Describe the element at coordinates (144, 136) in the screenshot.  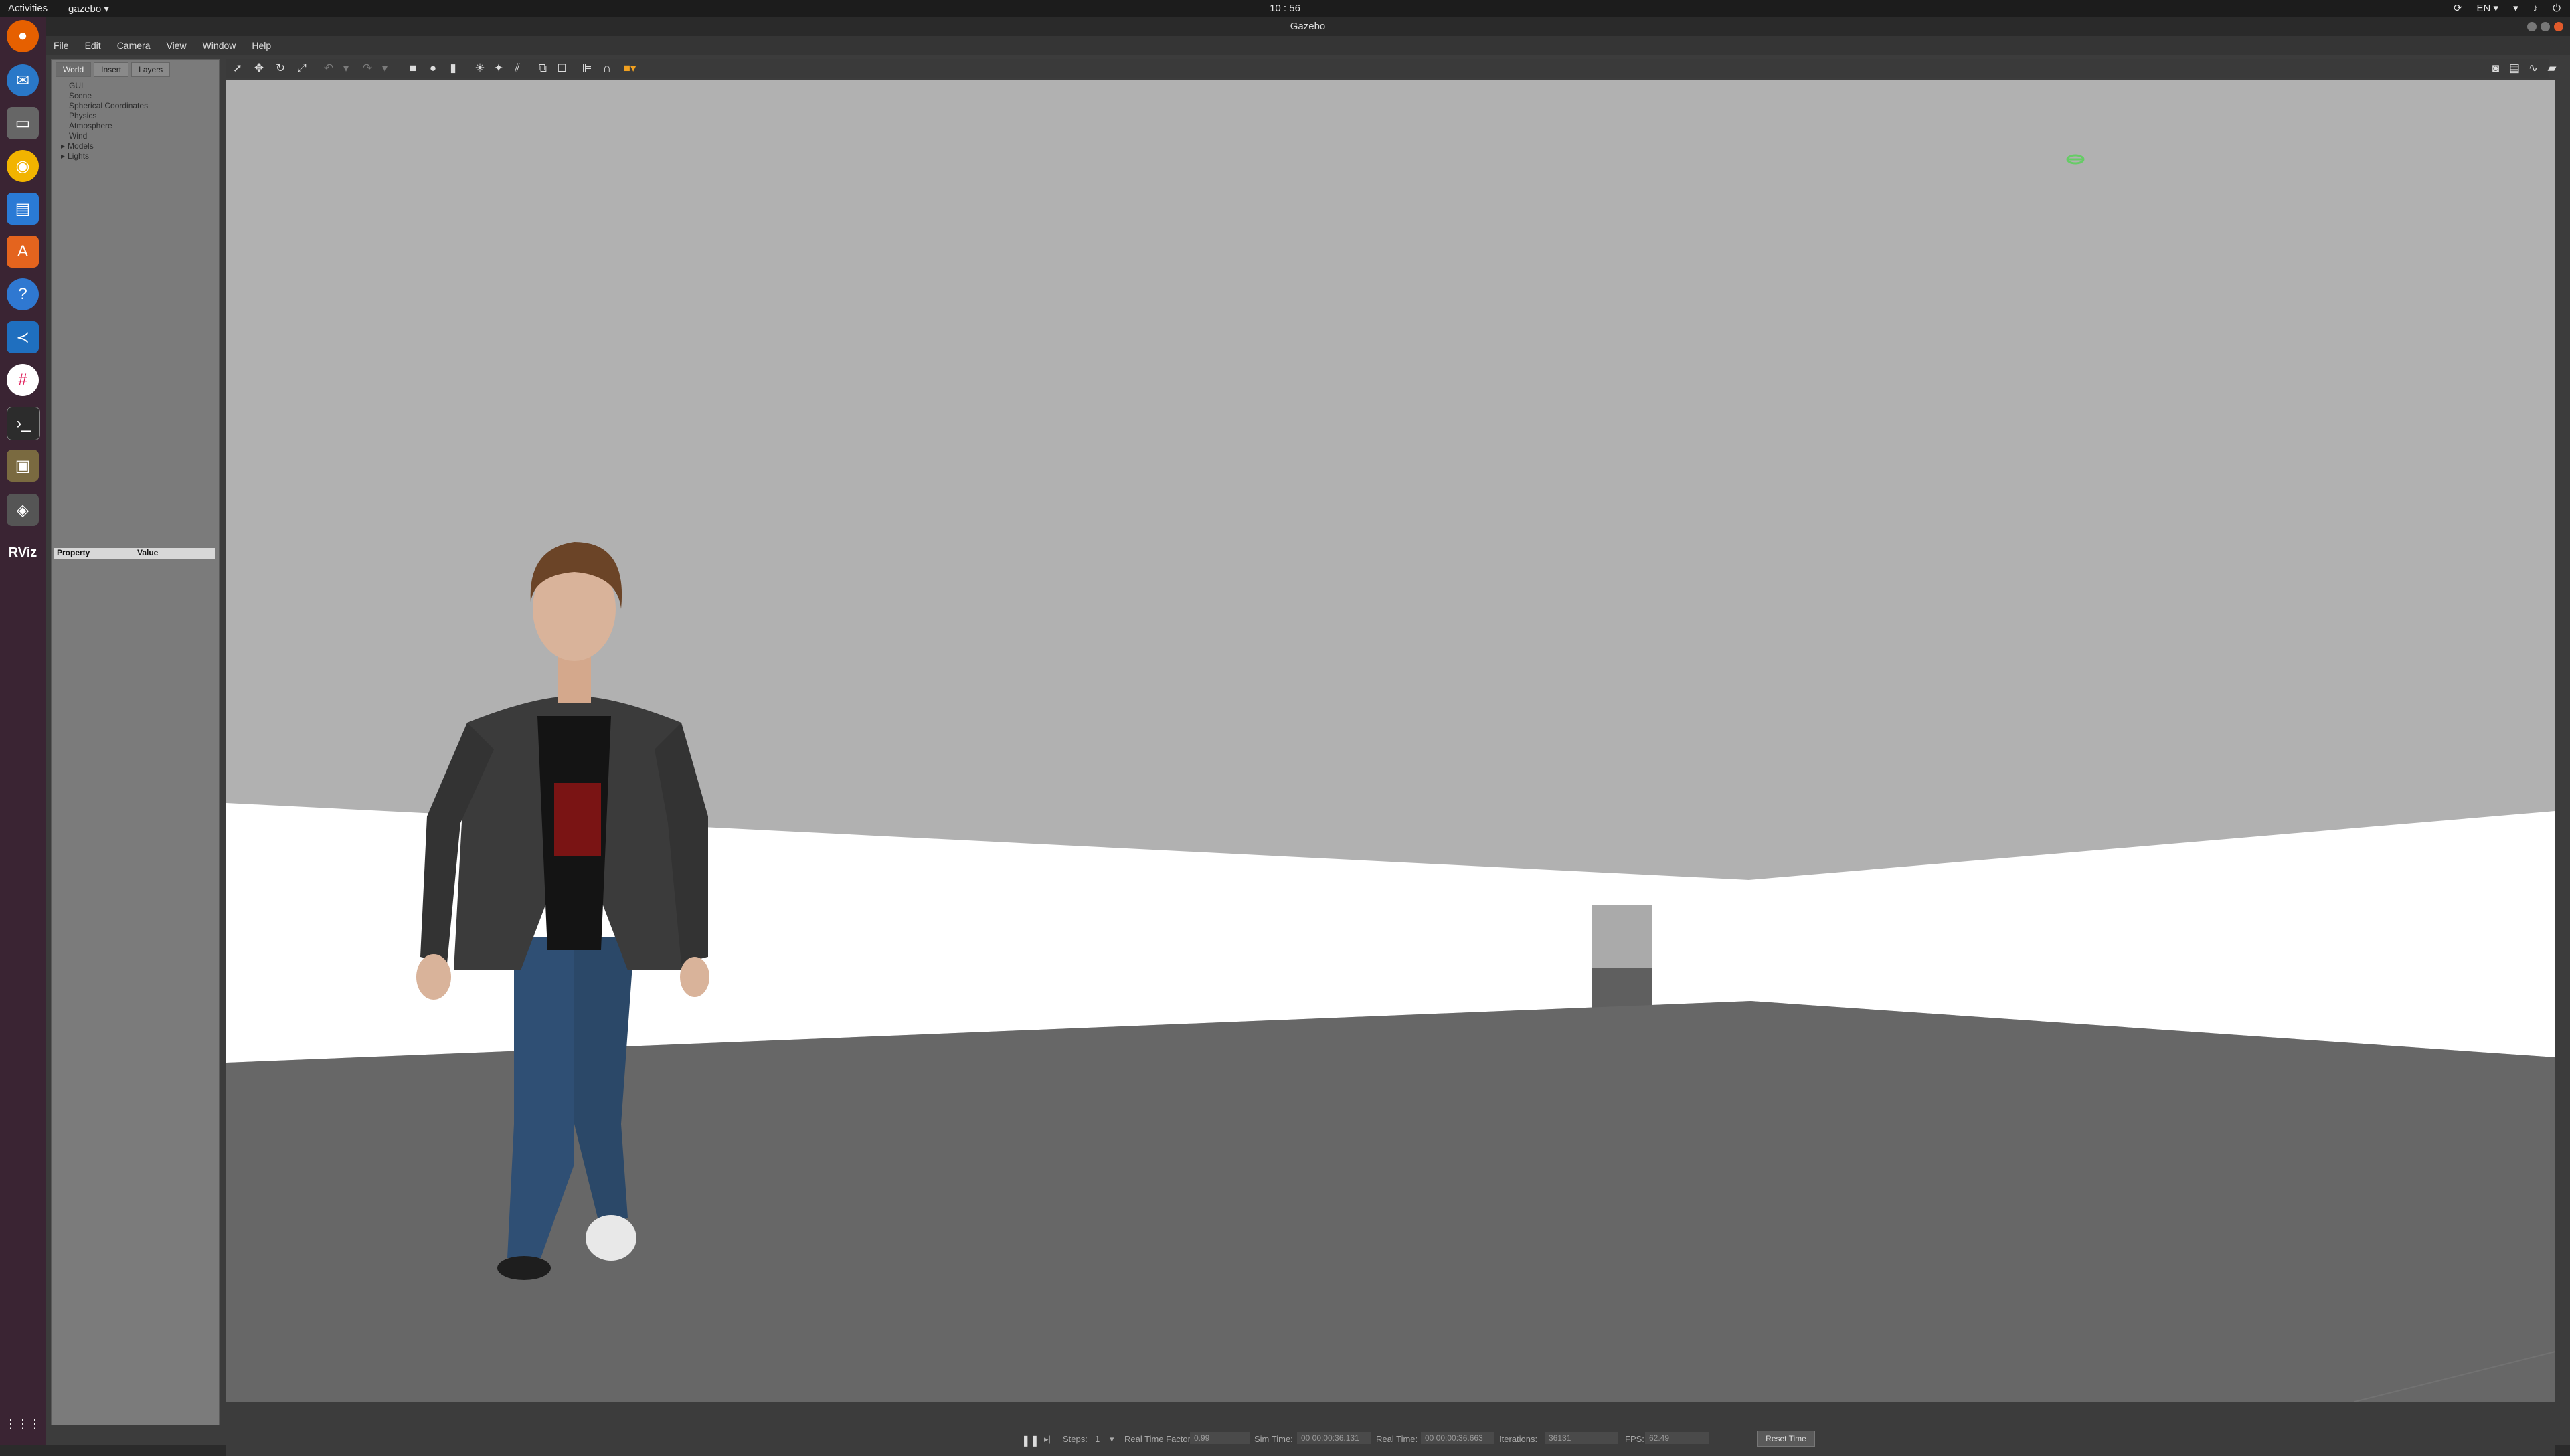
I see `tree-item-wind: Wind` at that location.